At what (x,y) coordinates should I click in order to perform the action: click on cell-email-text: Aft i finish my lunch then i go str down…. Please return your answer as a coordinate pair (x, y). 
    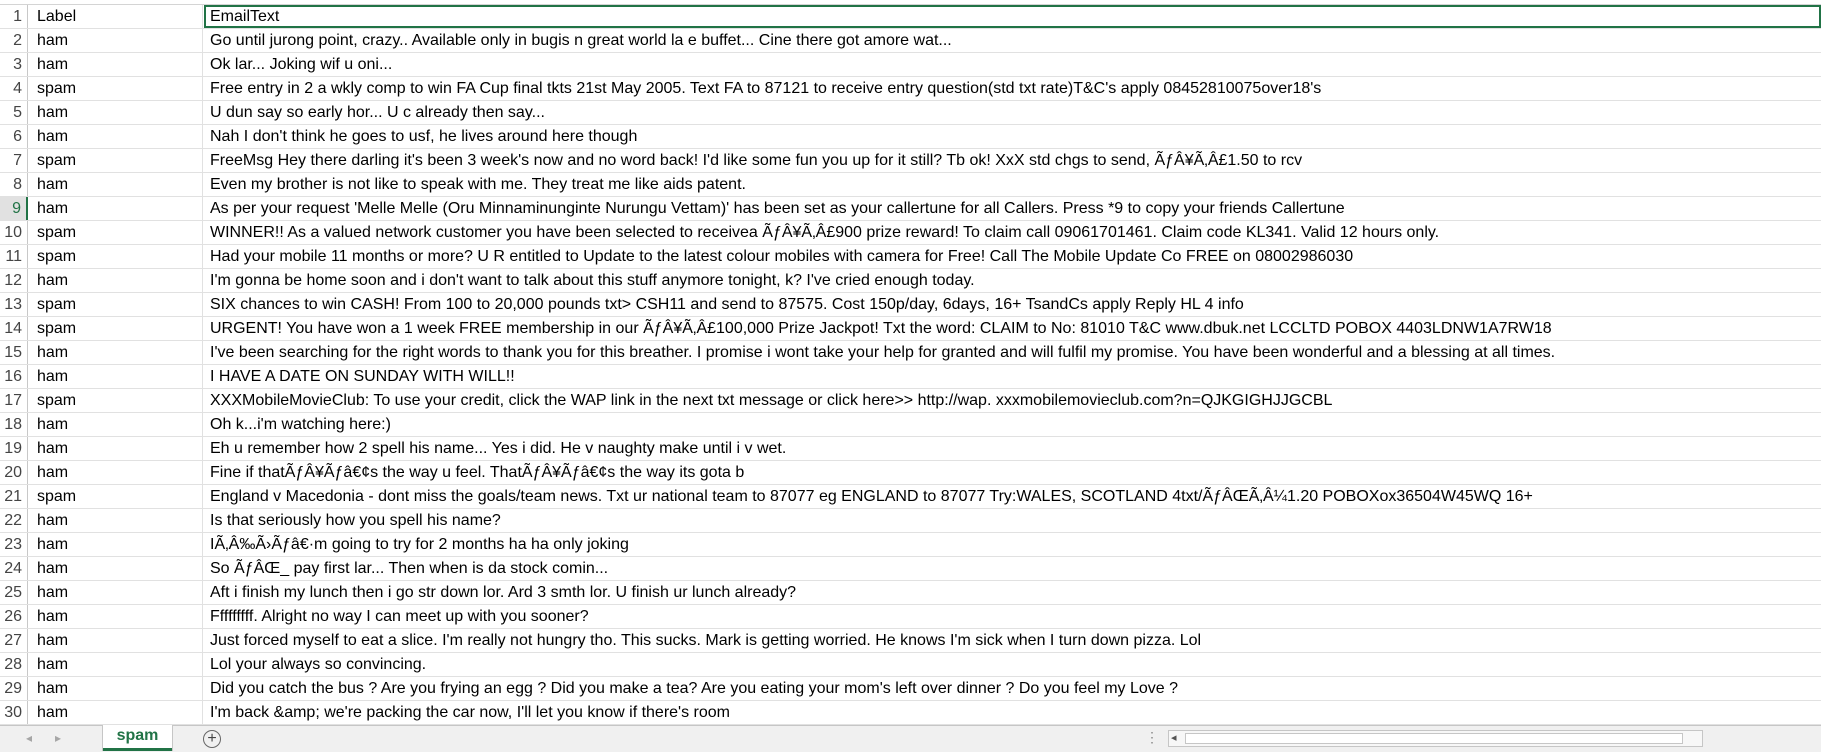
    Looking at the image, I should click on (1012, 592).